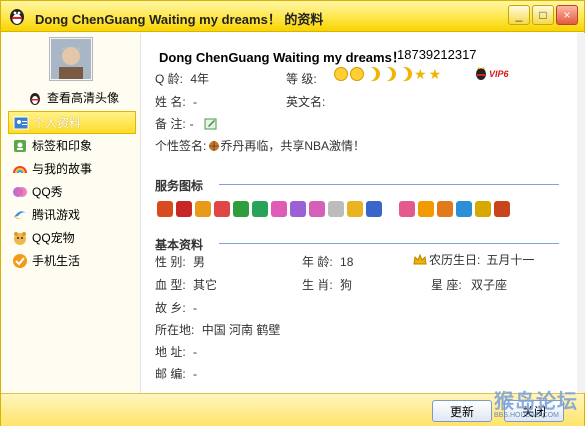  I want to click on lunar-birthday-label: 农历生日:, so click(455, 260).